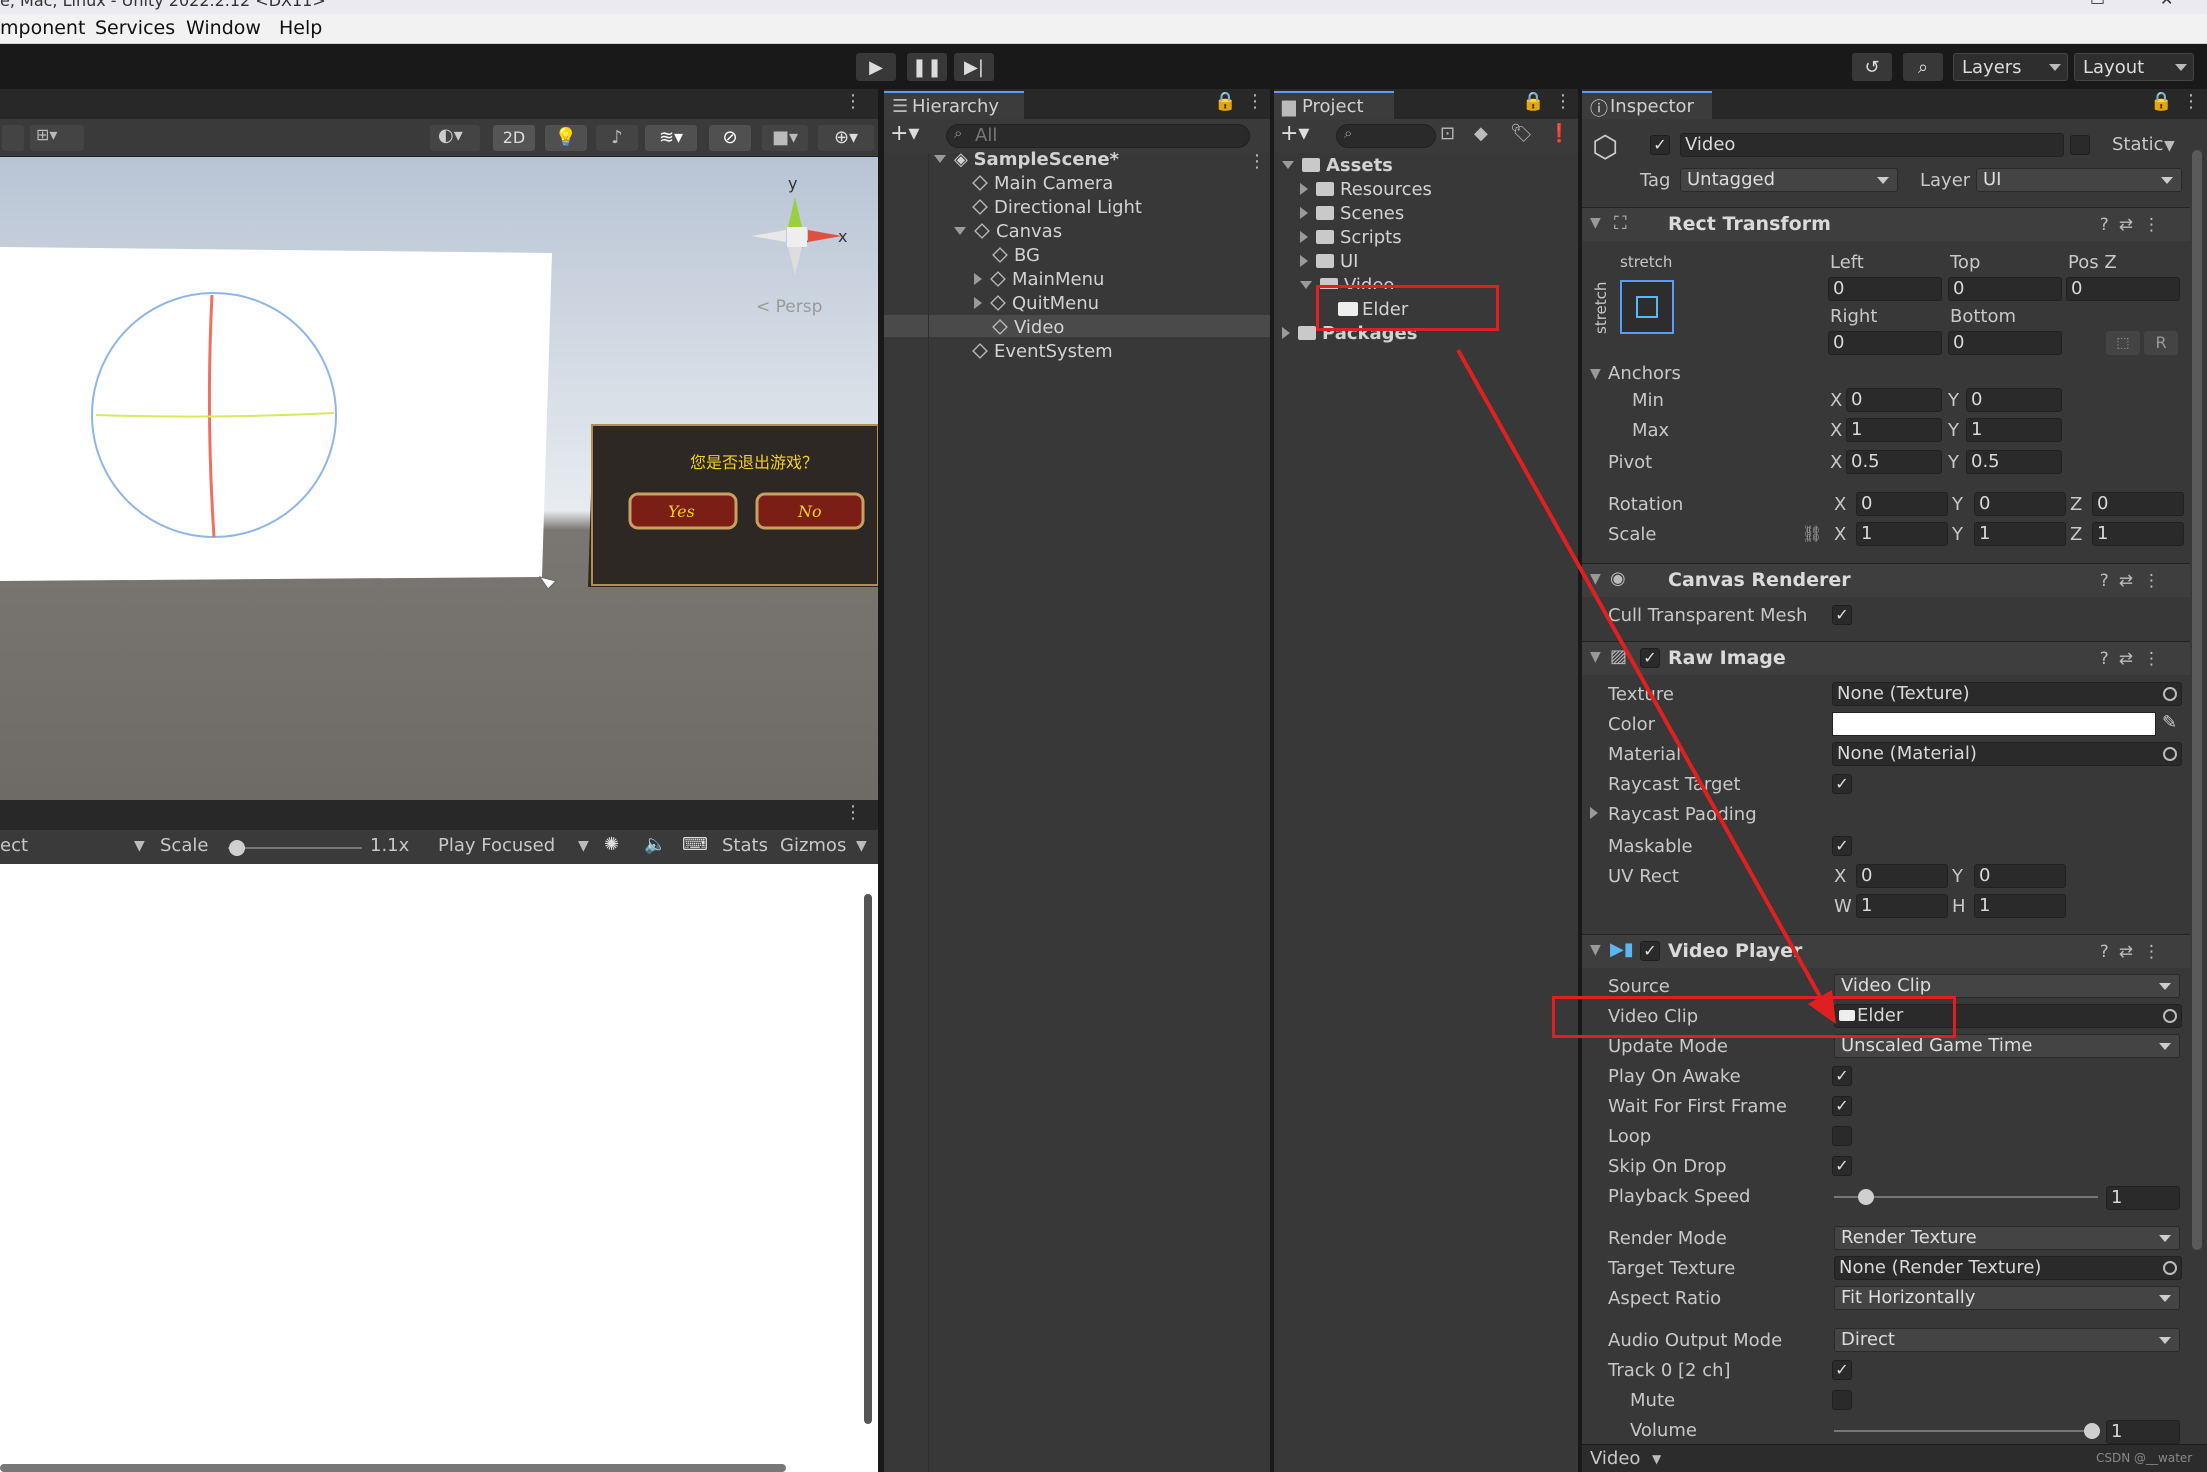 This screenshot has width=2207, height=1472. What do you see at coordinates (1306, 285) in the screenshot?
I see `video-expand-icon` at bounding box center [1306, 285].